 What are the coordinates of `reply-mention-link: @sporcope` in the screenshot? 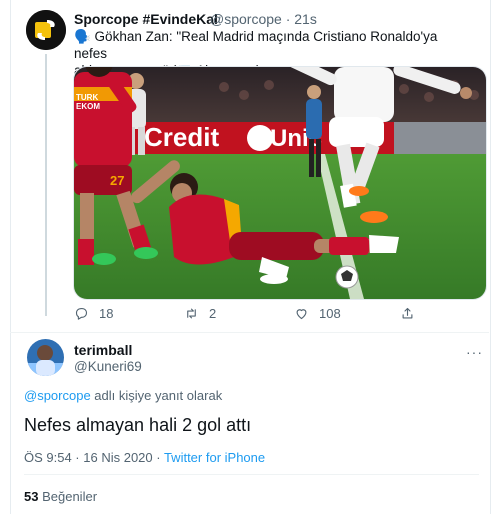 It's located at (57, 395).